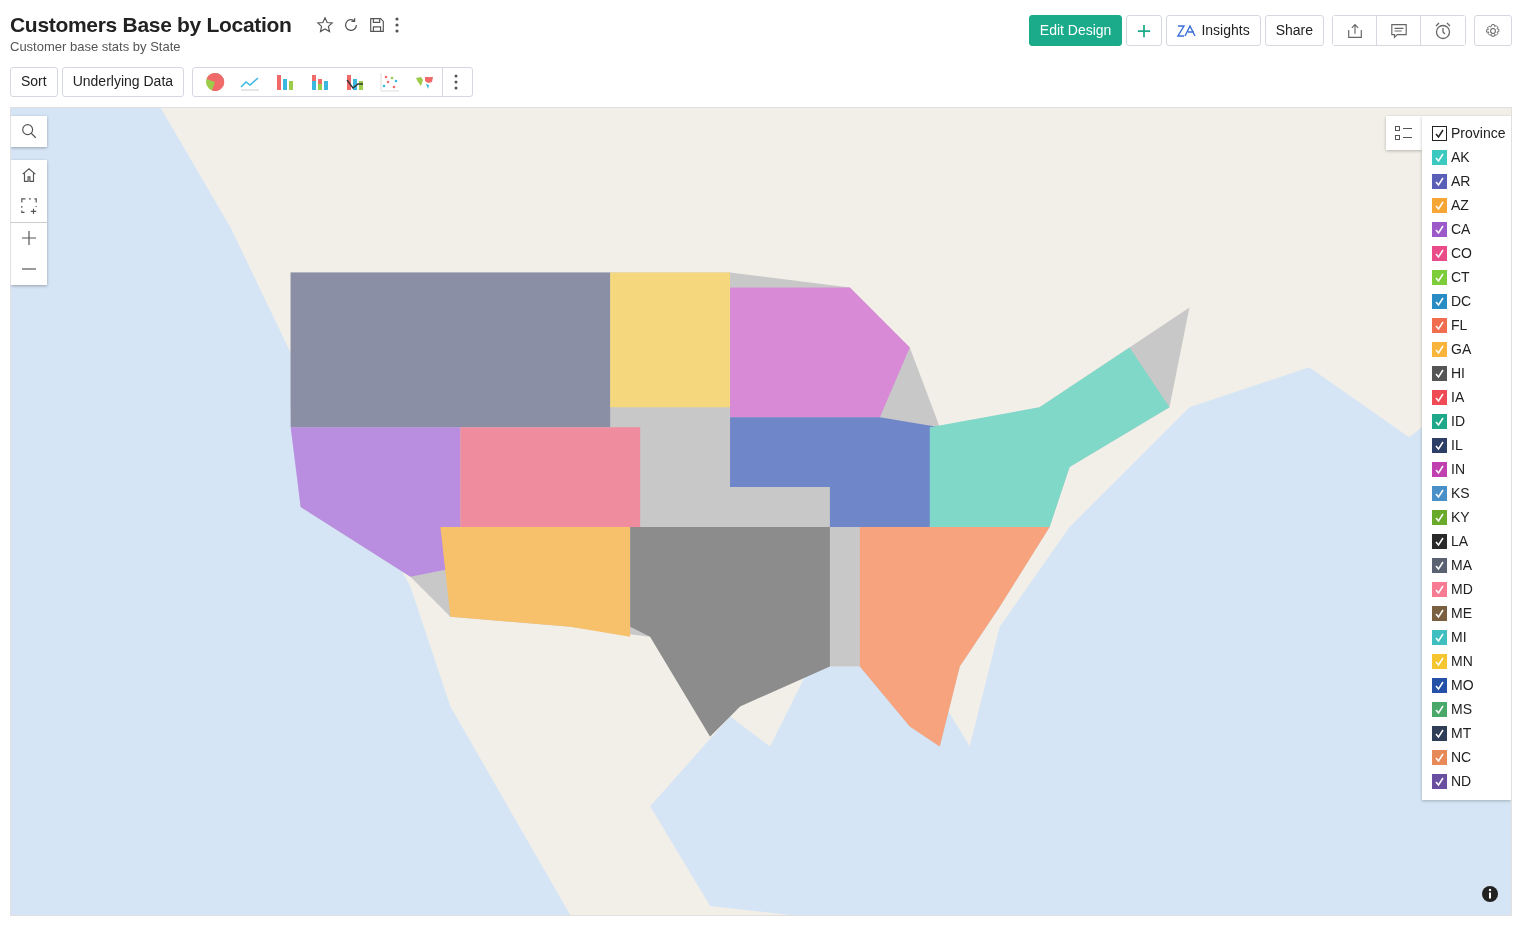 This screenshot has width=1522, height=929. Describe the element at coordinates (1461, 782) in the screenshot. I see `legend-label: ND` at that location.